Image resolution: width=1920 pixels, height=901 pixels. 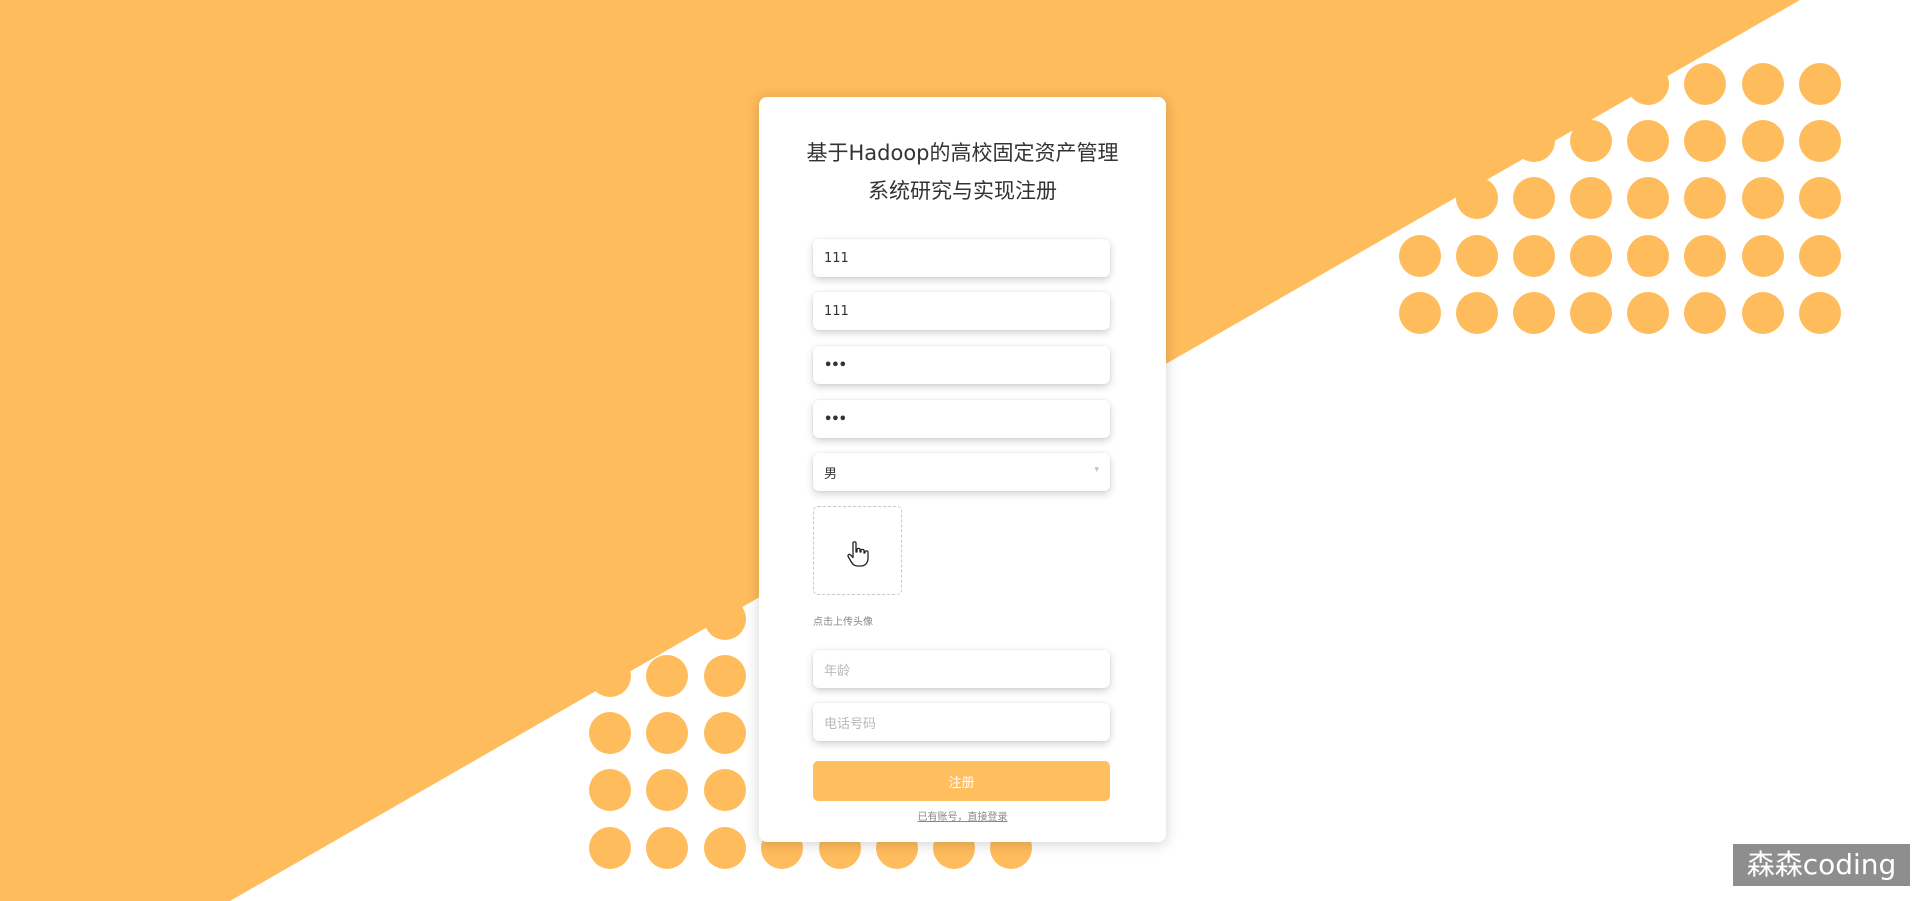 I want to click on age-placeholder: 年龄, so click(x=837, y=671).